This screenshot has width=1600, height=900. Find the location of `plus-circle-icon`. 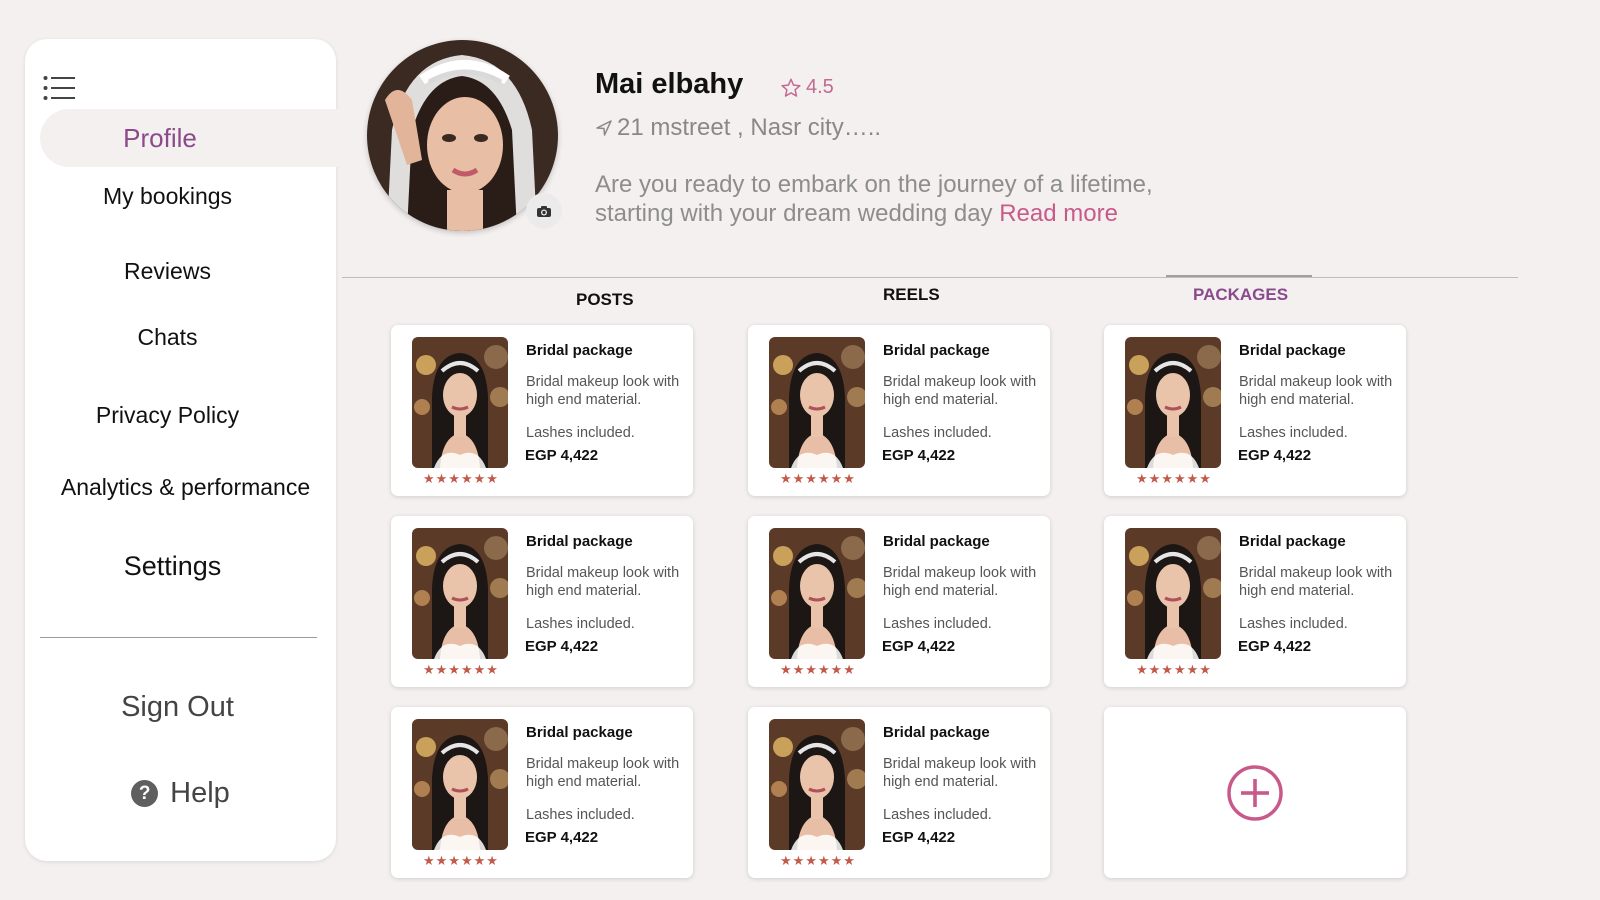

plus-circle-icon is located at coordinates (1255, 792).